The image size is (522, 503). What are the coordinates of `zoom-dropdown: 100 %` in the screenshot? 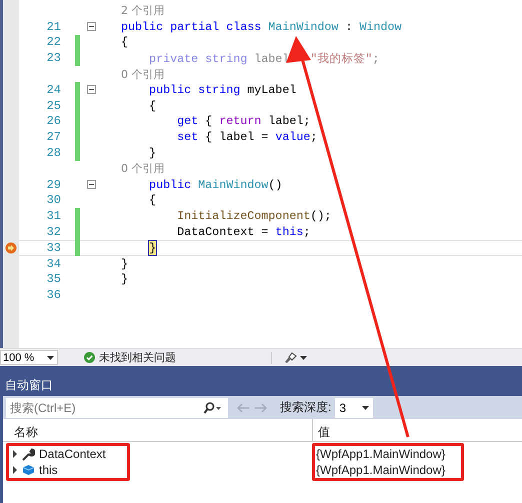 It's located at (29, 357).